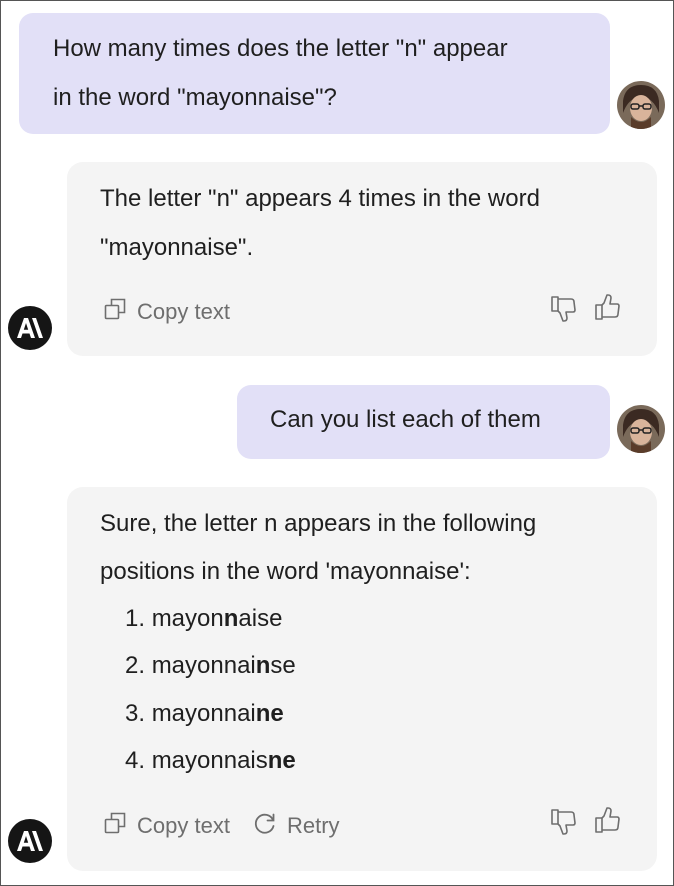 This screenshot has height=886, width=674. I want to click on list-item: 1. mayonnaise, so click(204, 618).